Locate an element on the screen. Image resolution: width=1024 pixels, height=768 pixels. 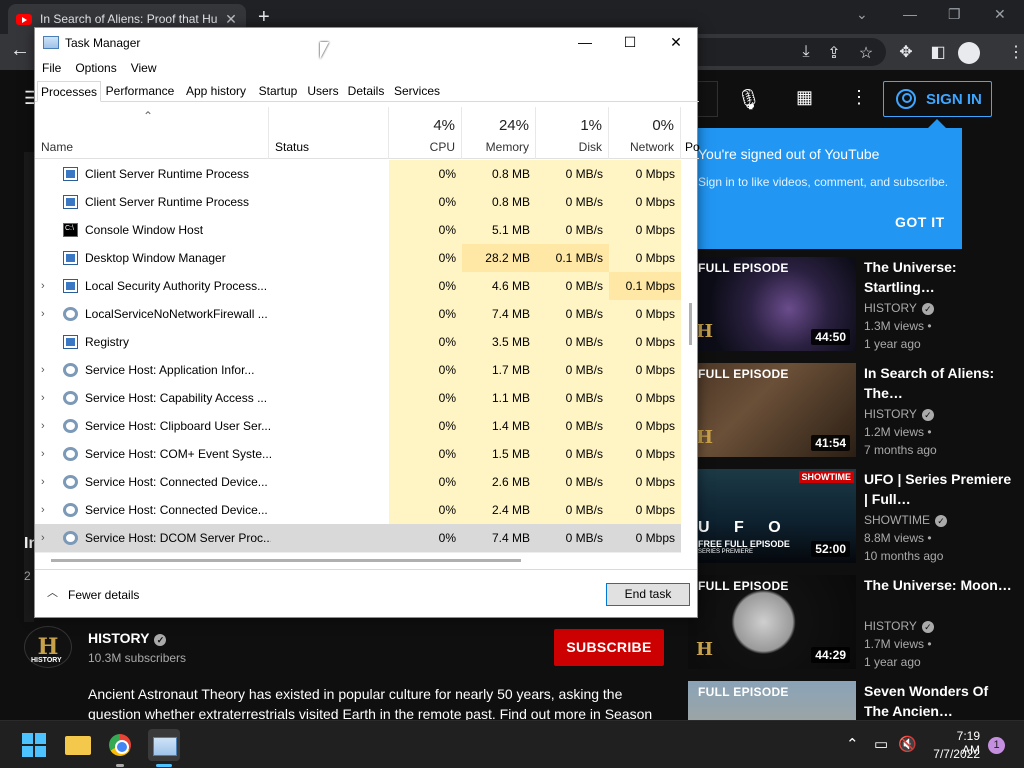
yt-sign-in-button: SIGN IN is located at coordinates (937, 99).